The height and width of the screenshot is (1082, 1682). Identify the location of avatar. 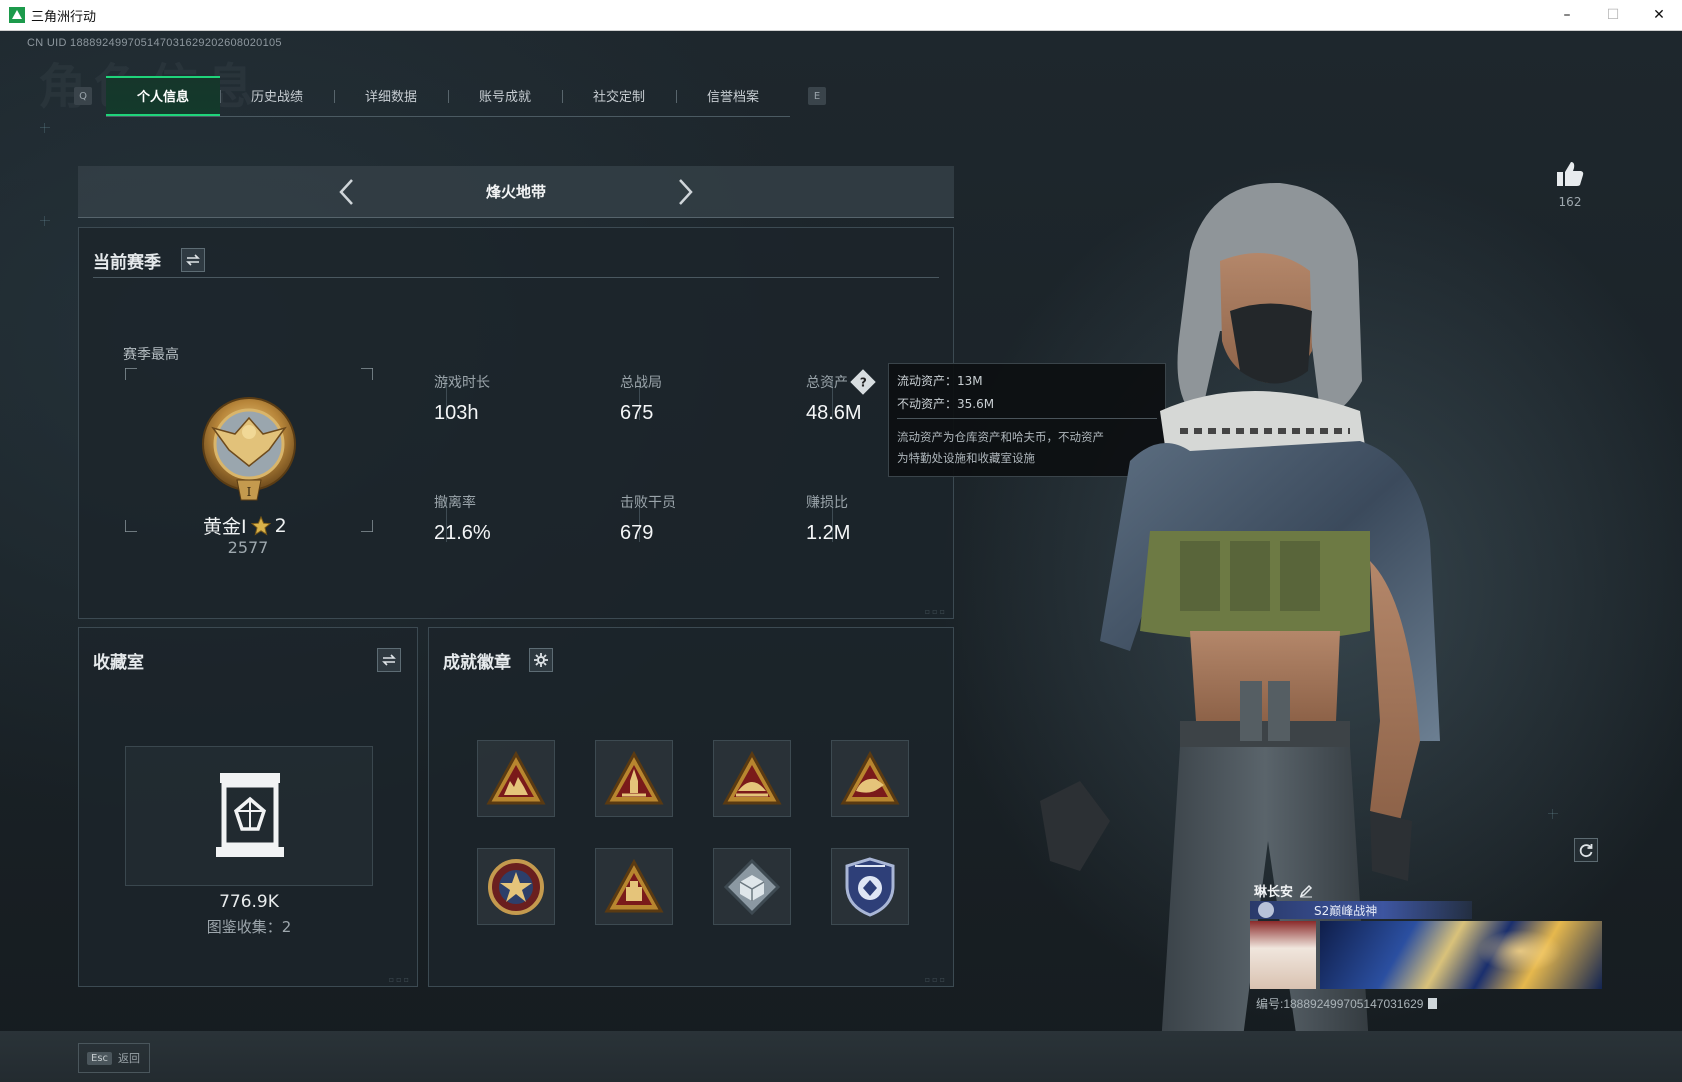
(1283, 955).